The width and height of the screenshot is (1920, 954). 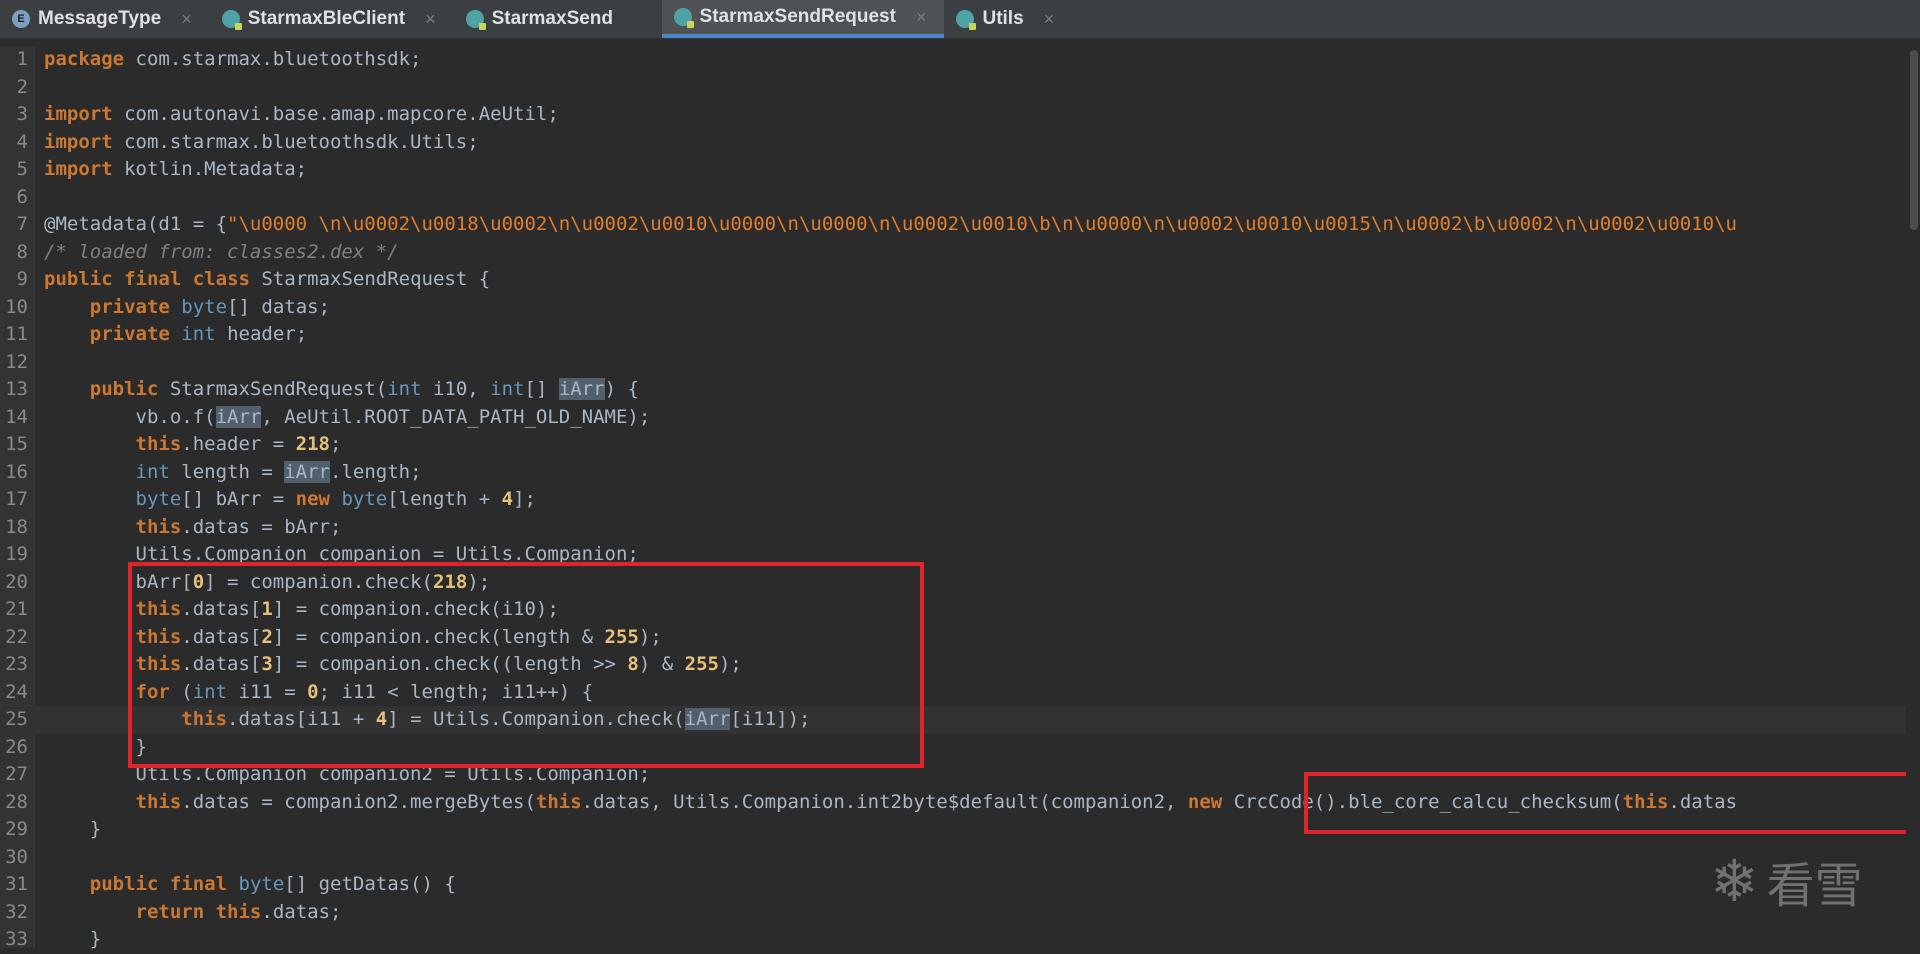 What do you see at coordinates (210, 169) in the screenshot?
I see `code-token: kotlin.Metadata;` at bounding box center [210, 169].